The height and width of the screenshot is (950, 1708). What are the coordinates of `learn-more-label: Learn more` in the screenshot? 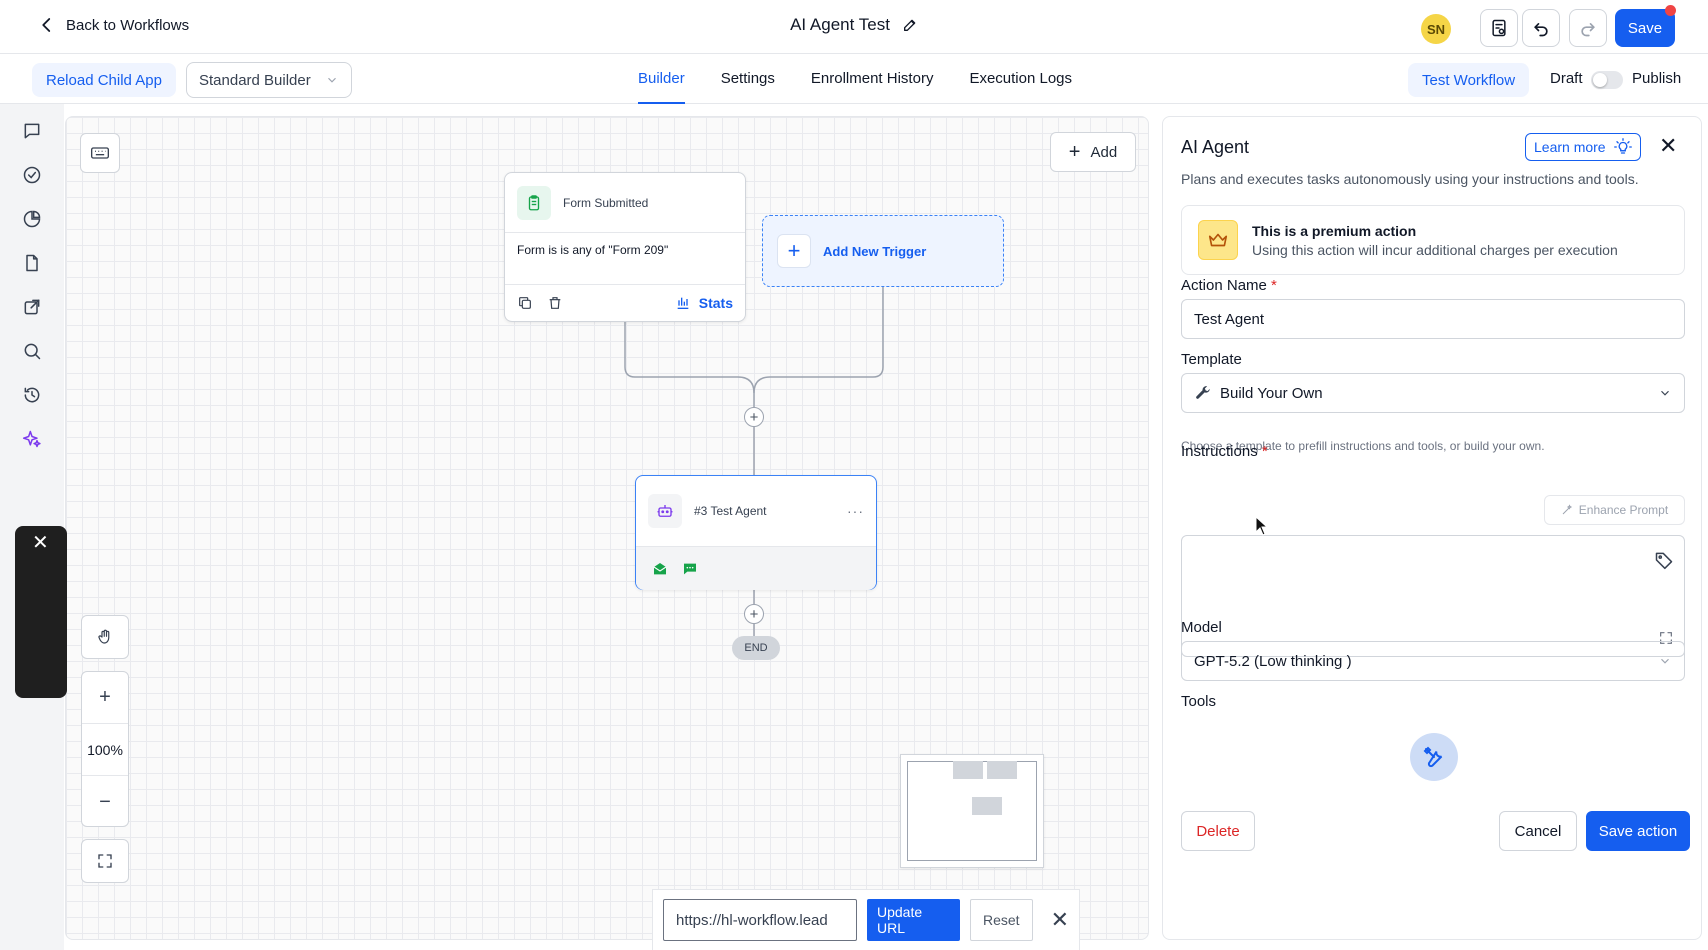 It's located at (1570, 147).